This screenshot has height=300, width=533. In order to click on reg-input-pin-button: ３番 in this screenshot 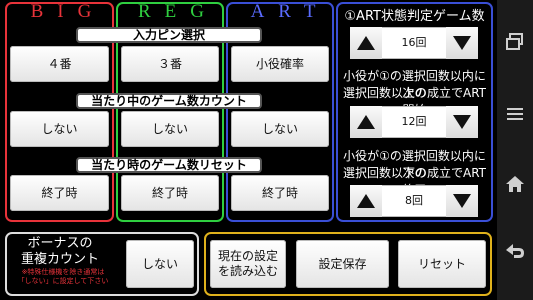, I will do `click(170, 64)`.